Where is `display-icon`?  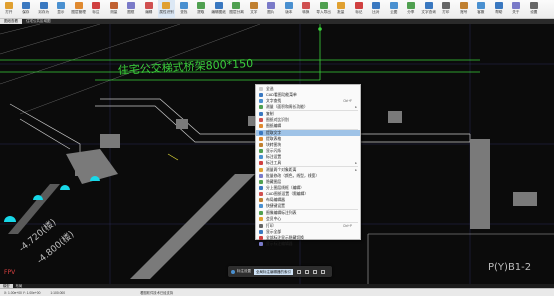
display-icon is located at coordinates (61, 5).